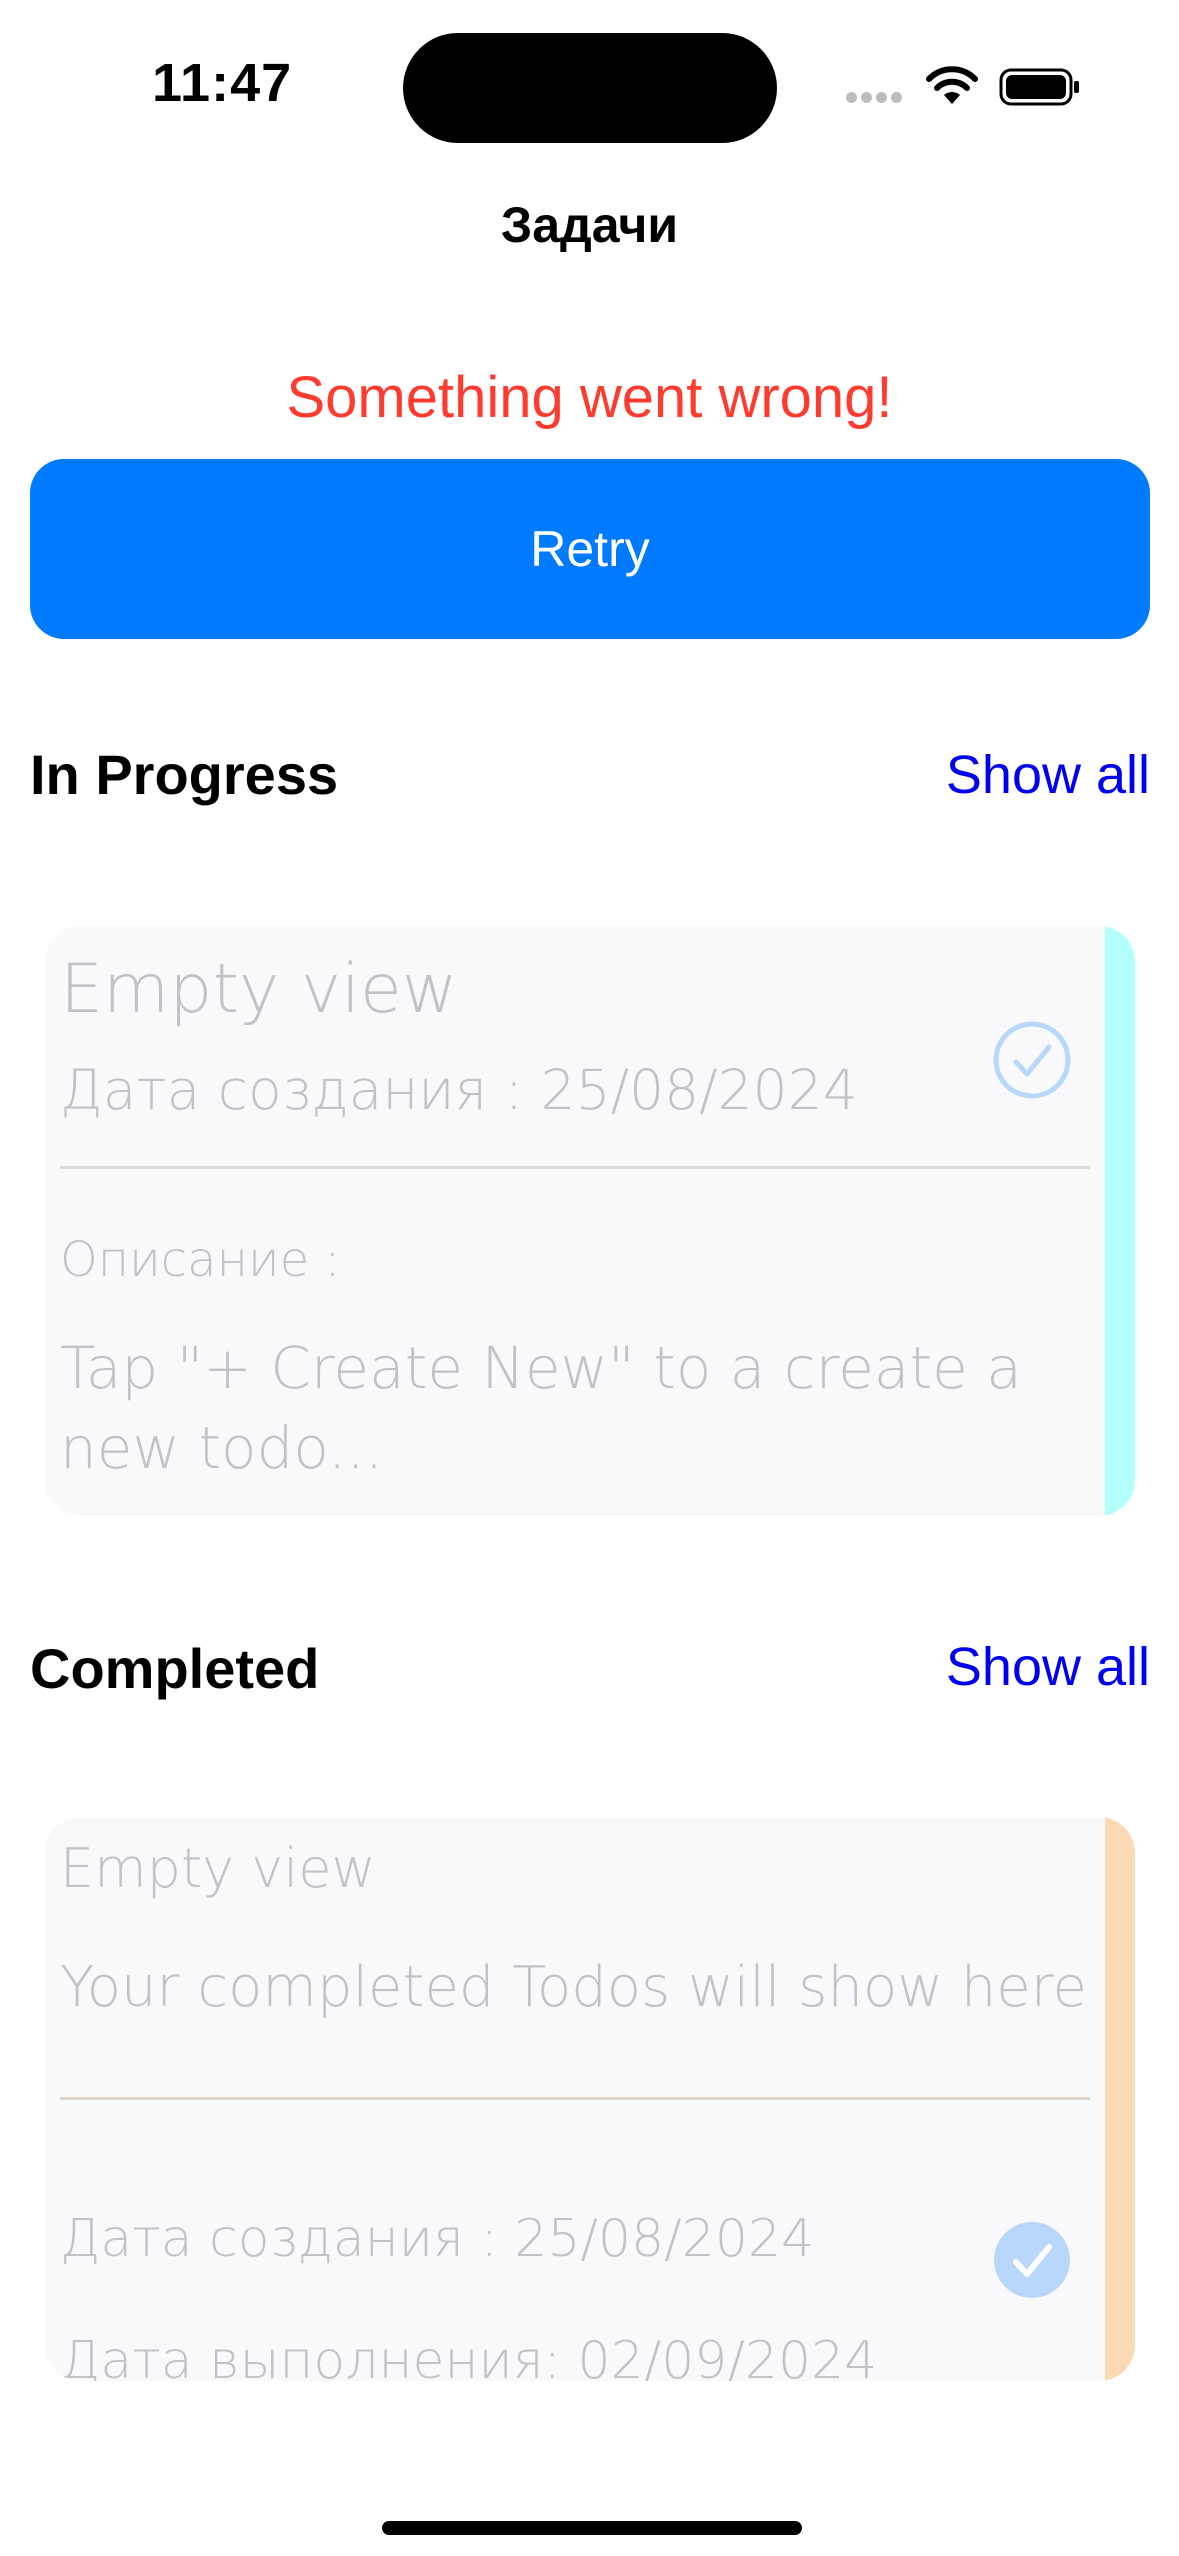 This screenshot has width=1179, height=2556. I want to click on completed-show-all-link: Show all, so click(1048, 1667).